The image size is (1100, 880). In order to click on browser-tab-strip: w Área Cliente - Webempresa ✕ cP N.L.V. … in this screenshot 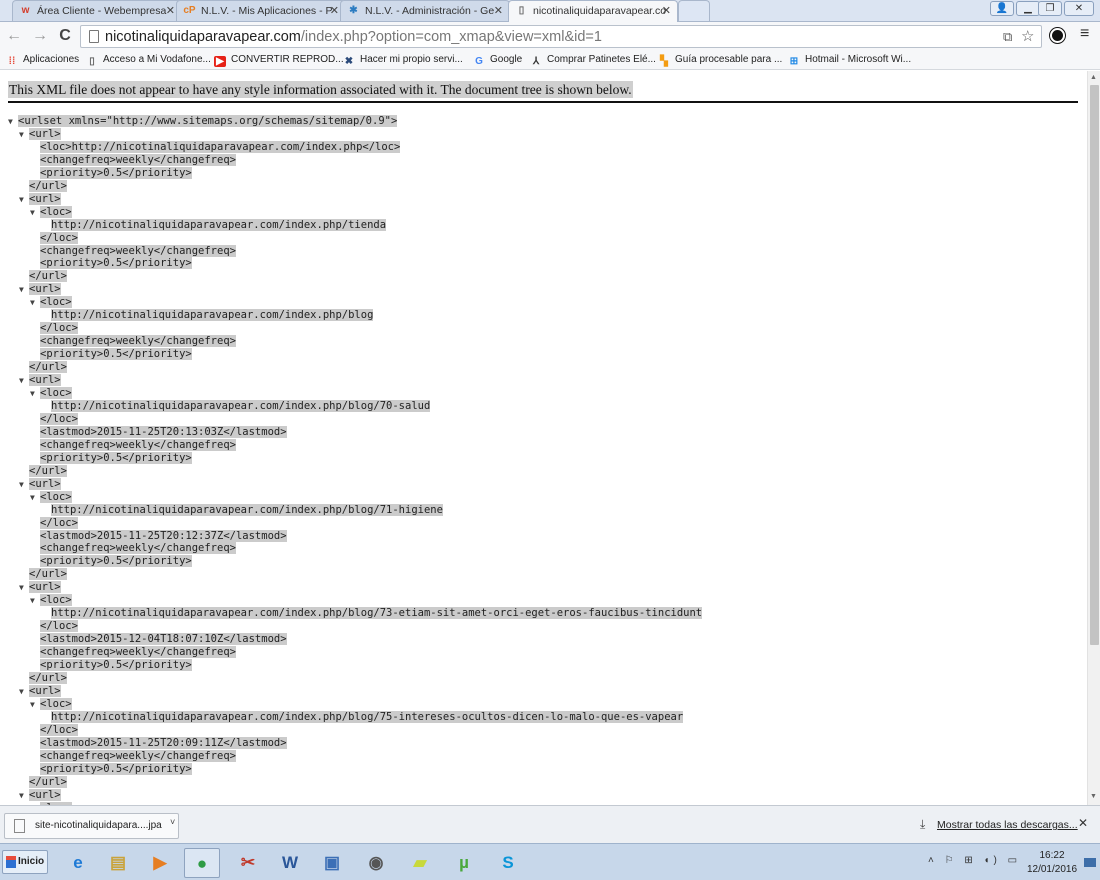, I will do `click(550, 11)`.